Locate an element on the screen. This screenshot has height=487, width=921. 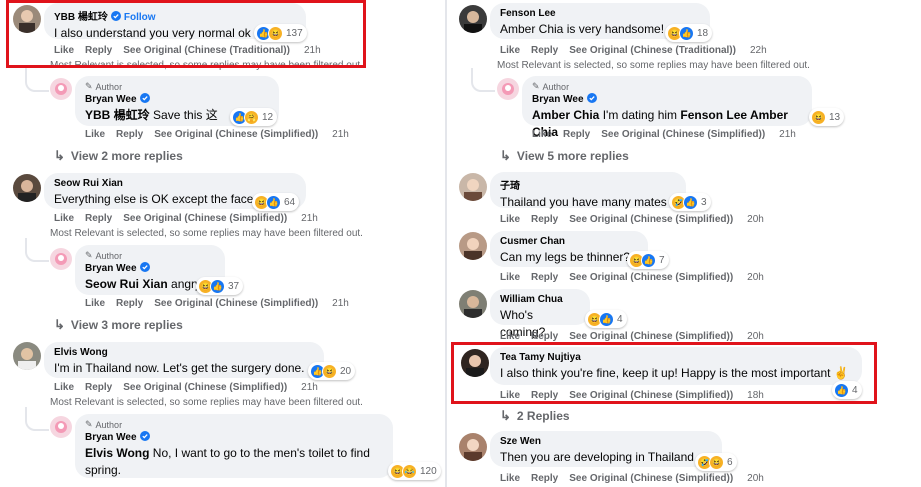
author-tag: ✎ Author is located at coordinates (104, 424).